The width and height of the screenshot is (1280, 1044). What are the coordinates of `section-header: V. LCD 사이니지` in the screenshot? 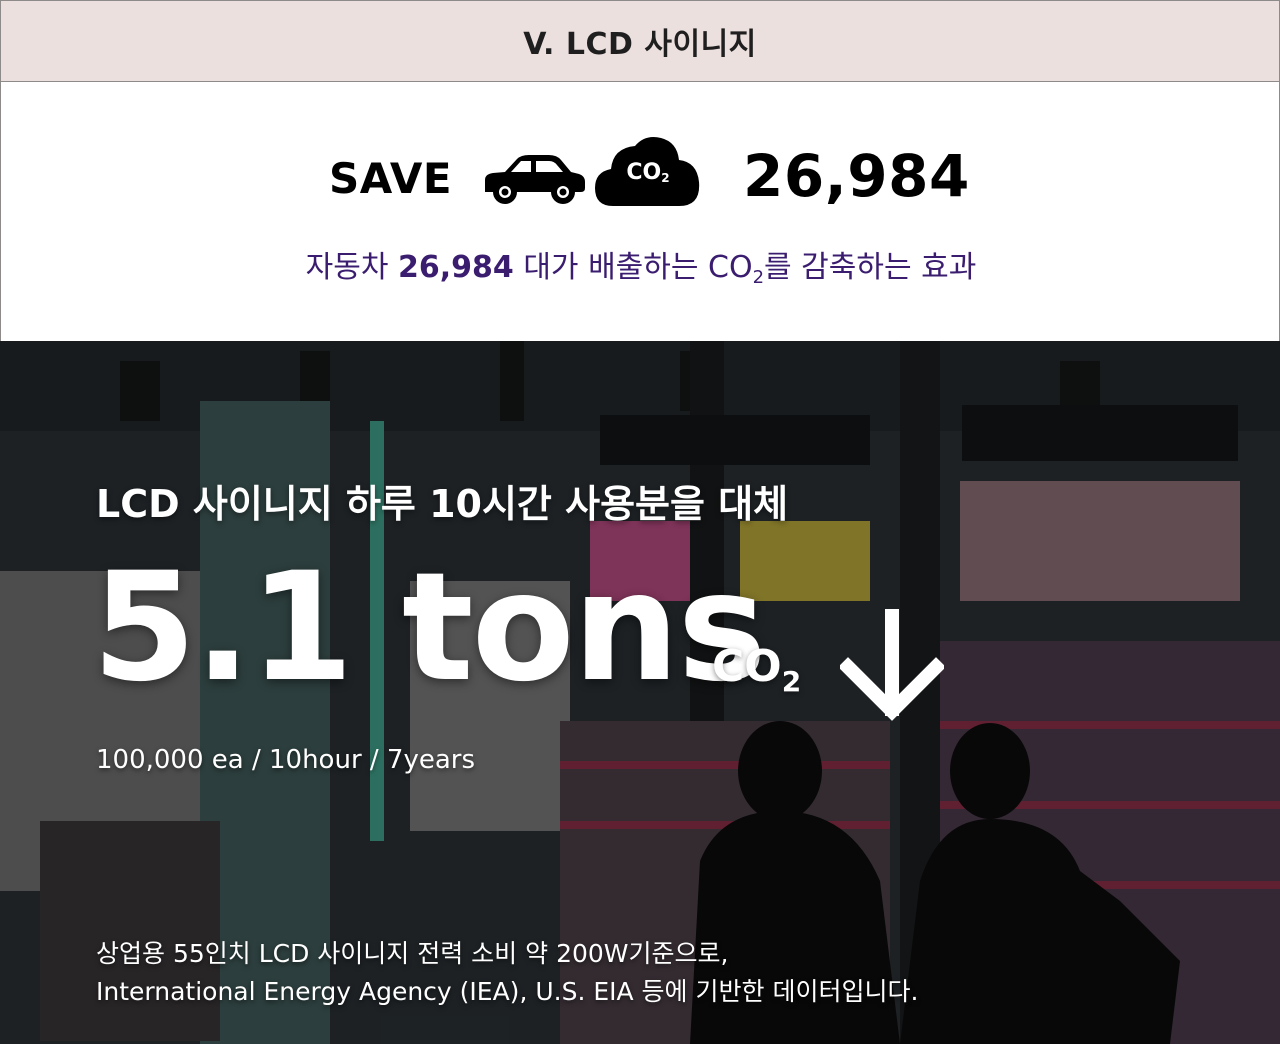 It's located at (640, 41).